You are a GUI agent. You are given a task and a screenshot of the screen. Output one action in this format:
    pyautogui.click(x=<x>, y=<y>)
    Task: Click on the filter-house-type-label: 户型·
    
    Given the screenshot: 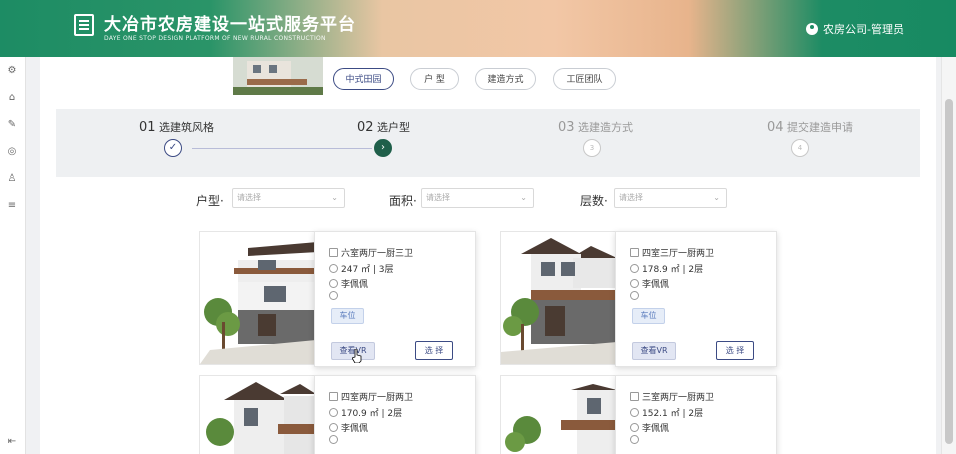 What is the action you would take?
    pyautogui.click(x=210, y=201)
    